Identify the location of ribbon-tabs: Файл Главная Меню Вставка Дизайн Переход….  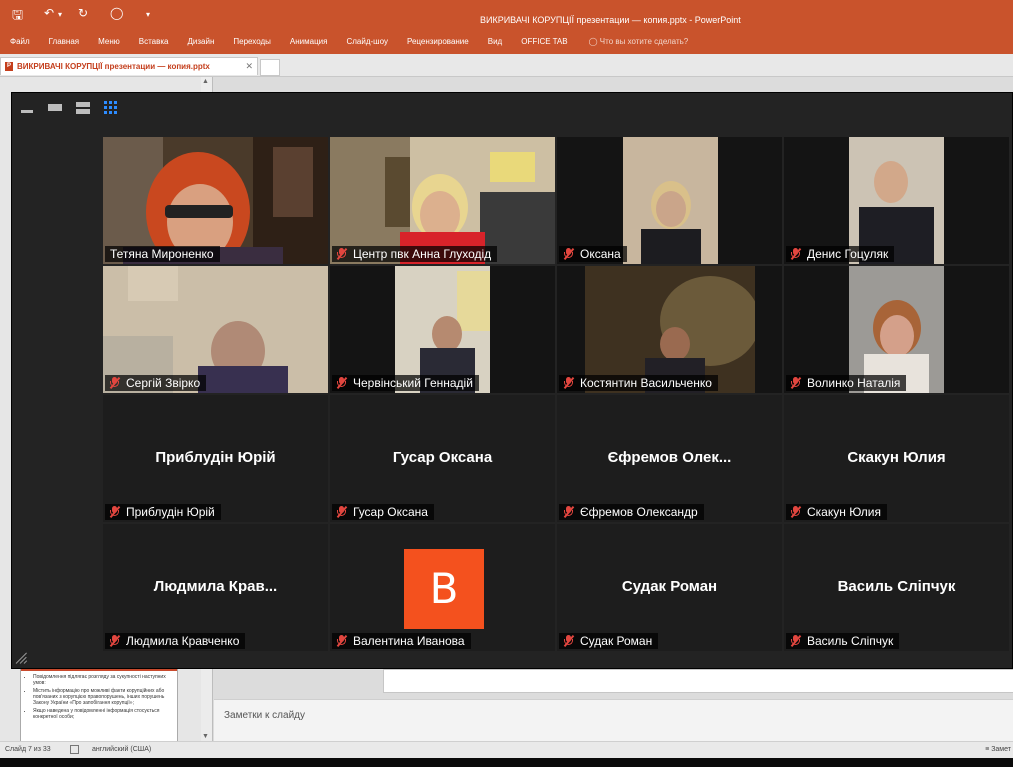
(344, 43).